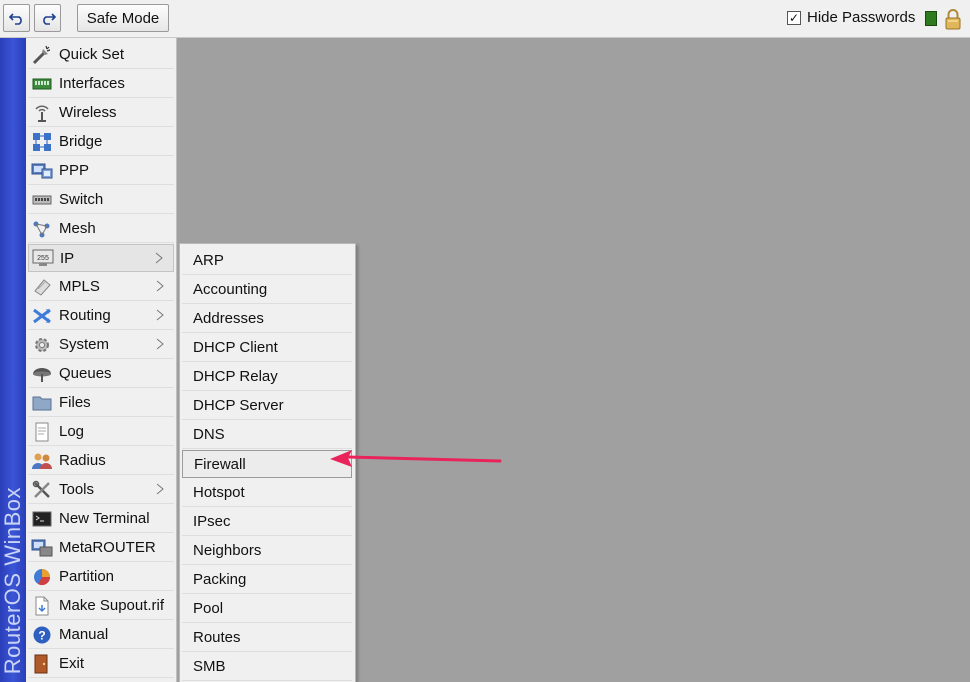 This screenshot has height=682, width=970. I want to click on ppp-icon, so click(42, 171).